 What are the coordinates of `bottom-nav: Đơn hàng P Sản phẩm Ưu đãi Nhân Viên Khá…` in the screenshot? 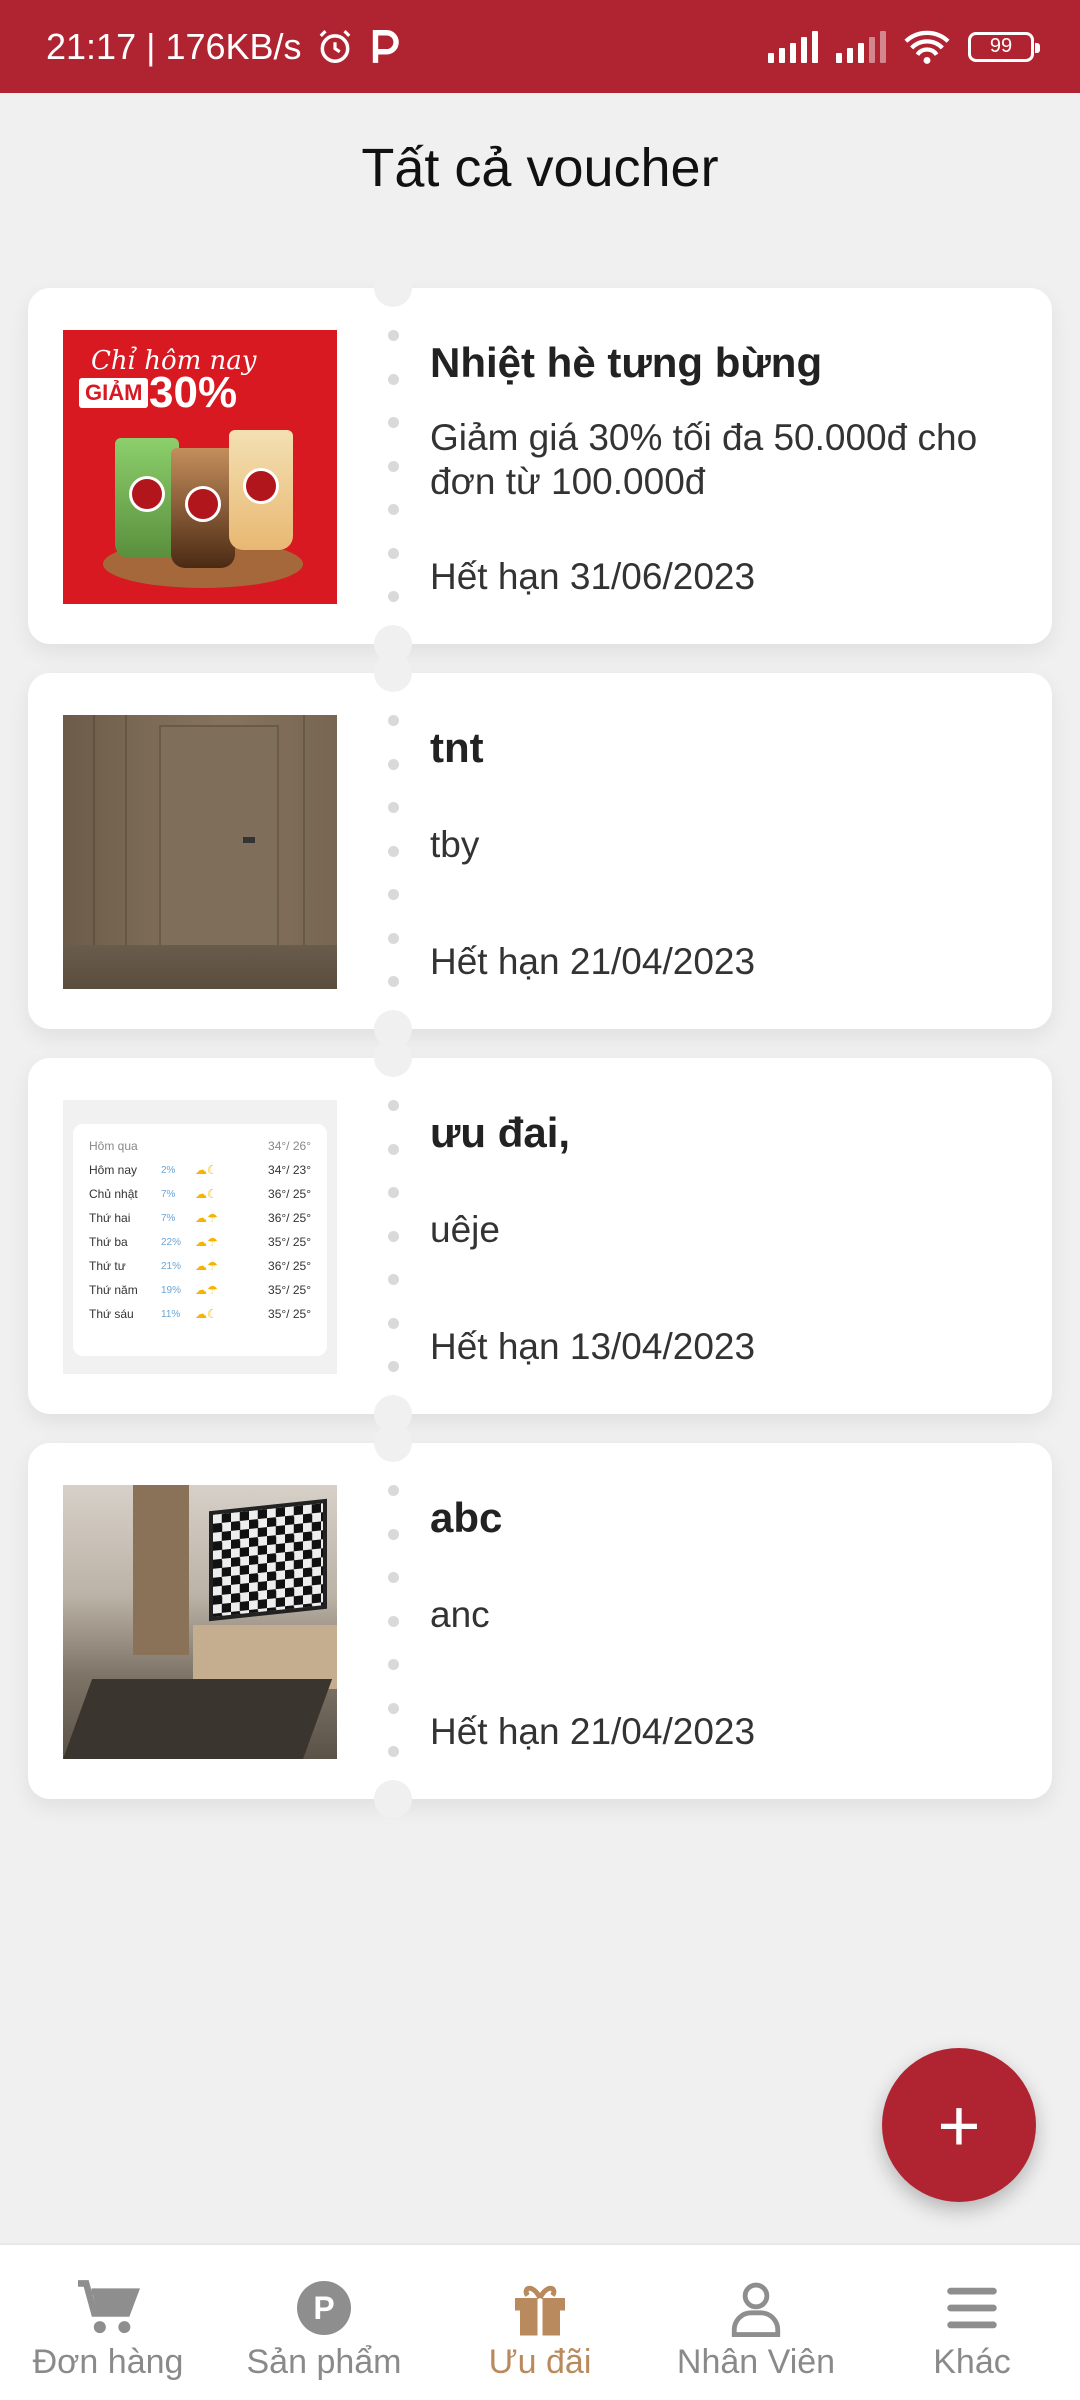 It's located at (540, 2321).